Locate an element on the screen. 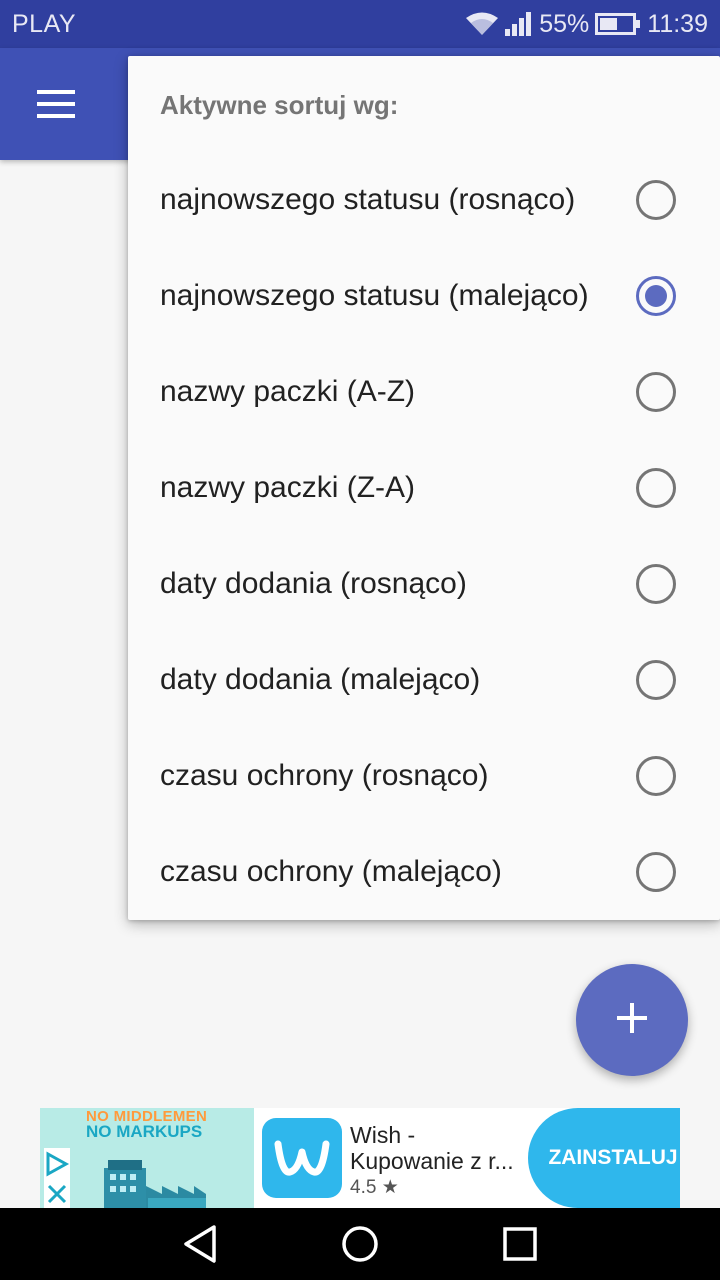  battery-icon is located at coordinates (618, 24).